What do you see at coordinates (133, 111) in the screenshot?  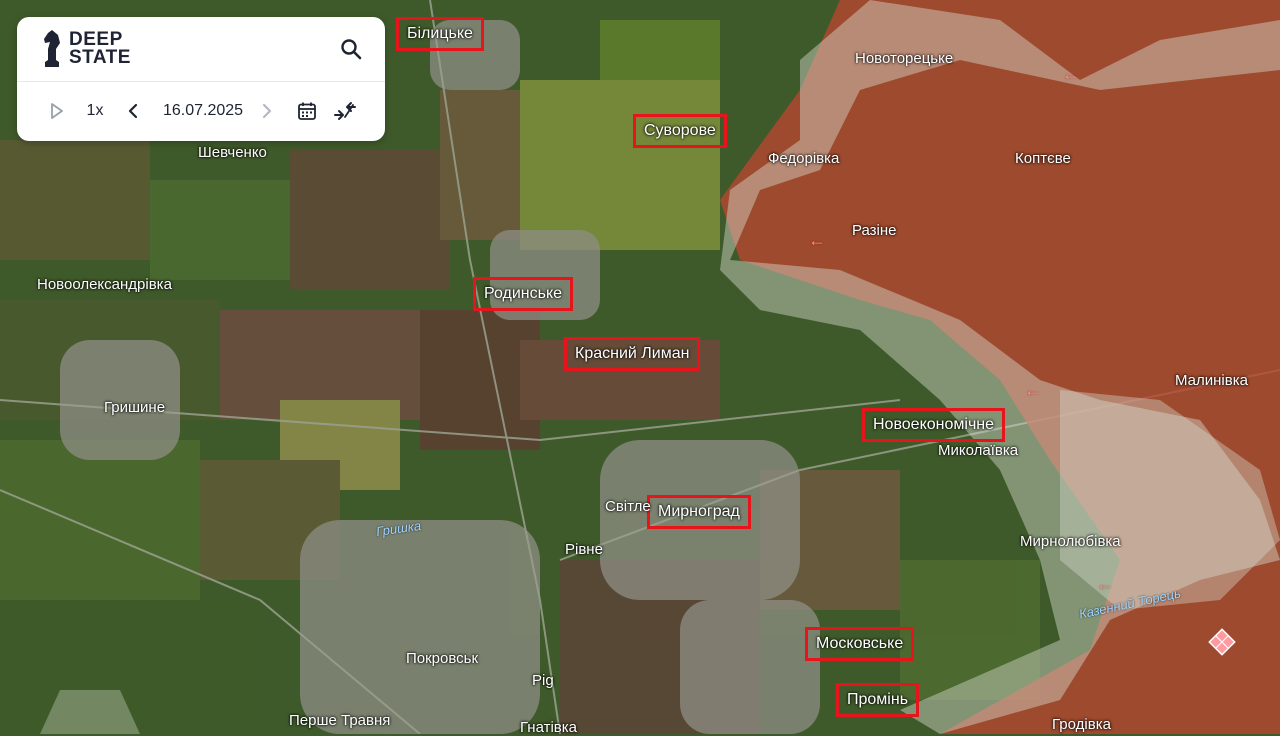 I see `chevron-left-icon` at bounding box center [133, 111].